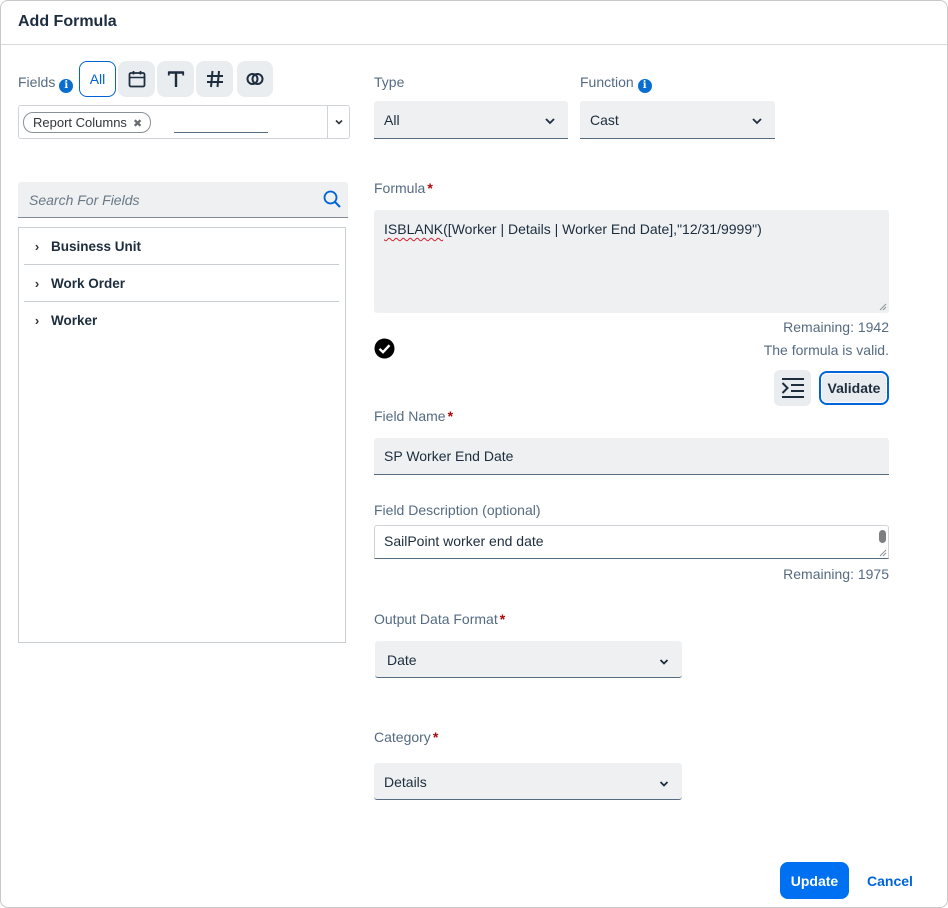  I want to click on description-remaining: Remaining: 1975, so click(836, 574).